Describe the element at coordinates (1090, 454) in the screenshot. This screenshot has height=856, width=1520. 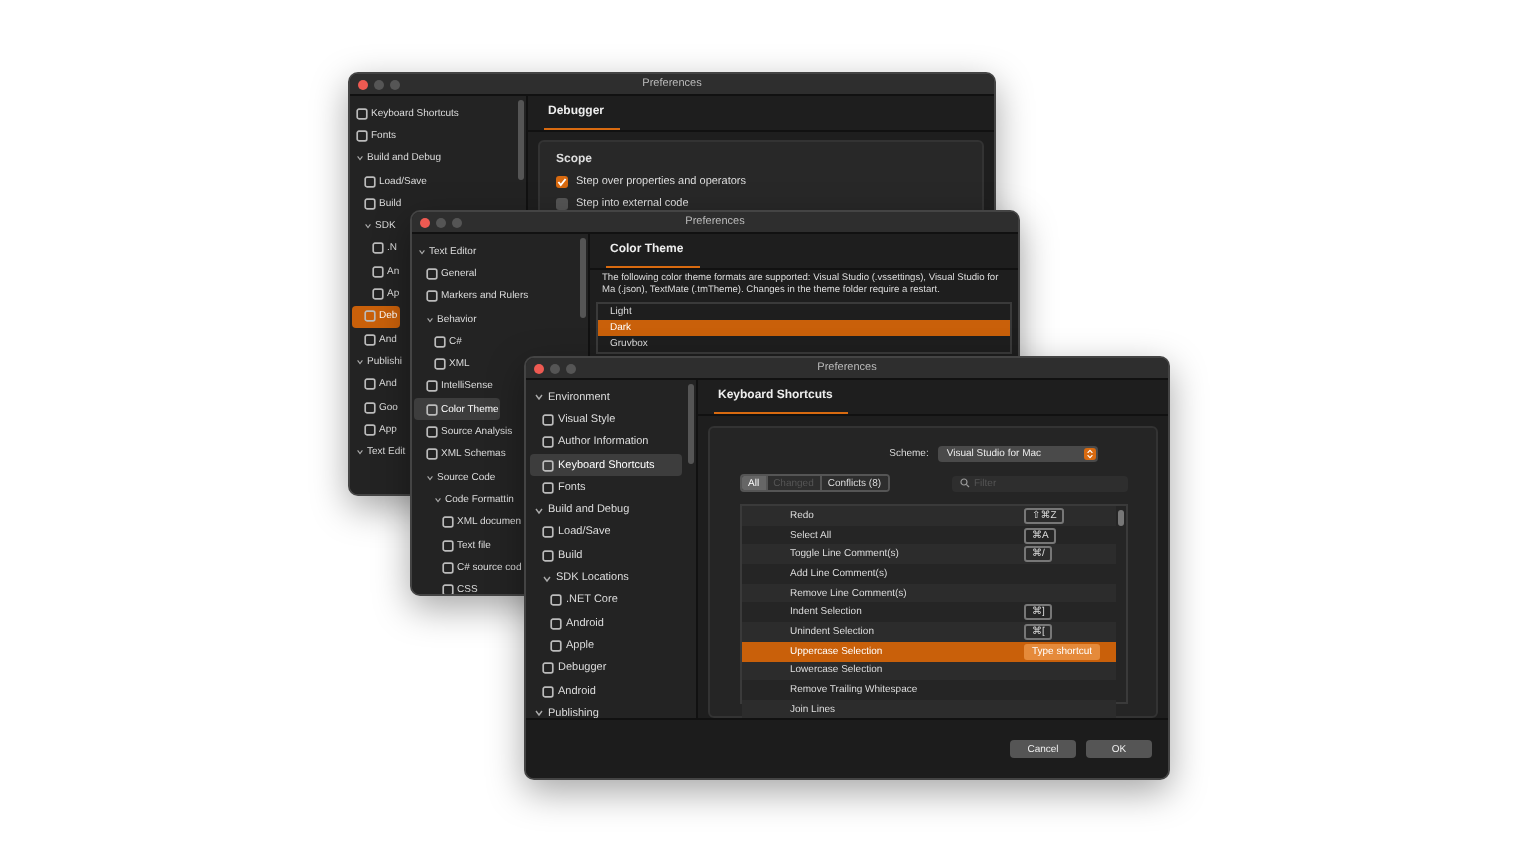
I see `stepper-icon` at that location.